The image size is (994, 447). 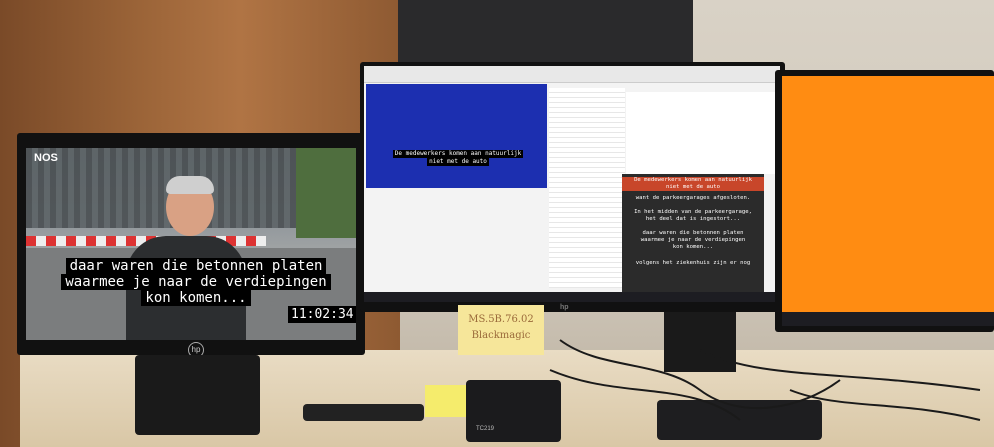 I want to click on caption-line: niet met de auto, so click(x=693, y=187).